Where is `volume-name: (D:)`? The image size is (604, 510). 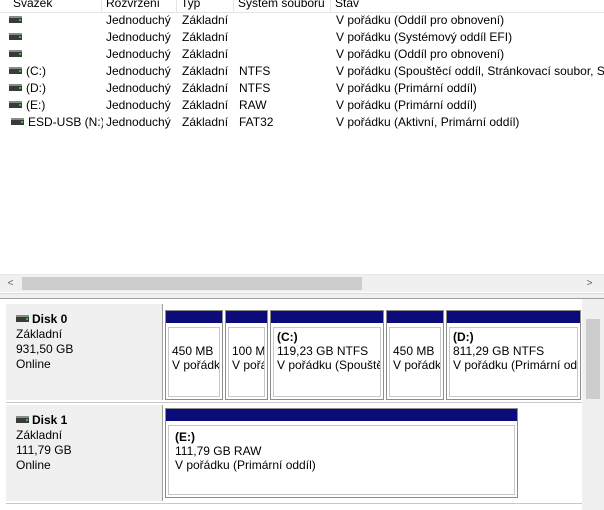
volume-name: (D:) is located at coordinates (36, 88).